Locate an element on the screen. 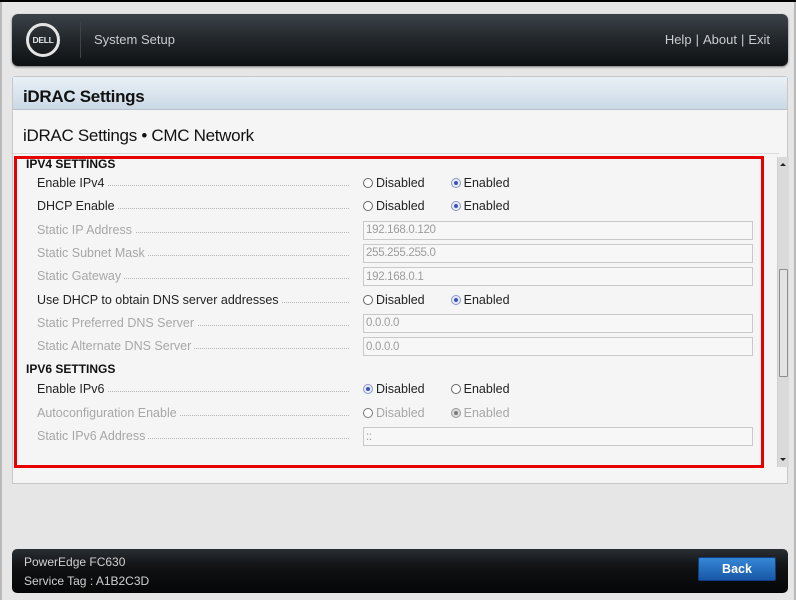 This screenshot has width=796, height=600. static-preferred-dns-server-field is located at coordinates (558, 323).